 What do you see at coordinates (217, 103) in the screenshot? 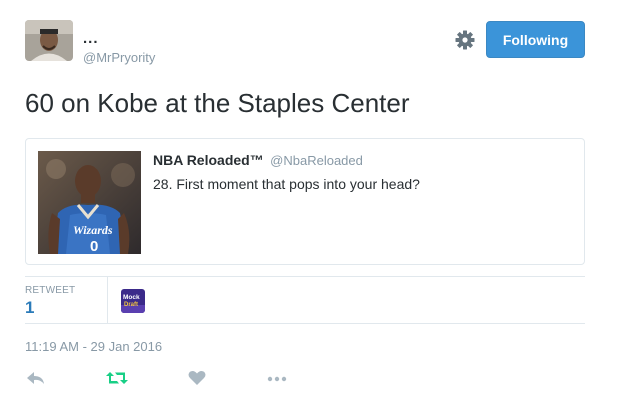
I see `tweet-text: 60 on Kobe at the Staples Center` at bounding box center [217, 103].